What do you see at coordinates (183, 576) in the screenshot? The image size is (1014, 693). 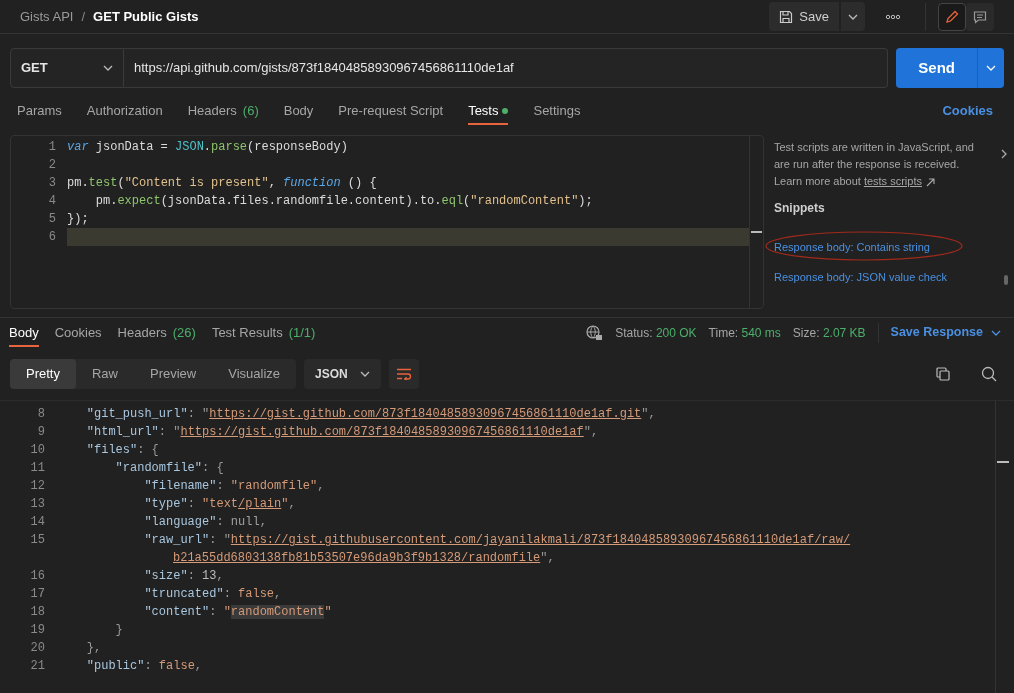 I see `code-line: "size": 13,` at bounding box center [183, 576].